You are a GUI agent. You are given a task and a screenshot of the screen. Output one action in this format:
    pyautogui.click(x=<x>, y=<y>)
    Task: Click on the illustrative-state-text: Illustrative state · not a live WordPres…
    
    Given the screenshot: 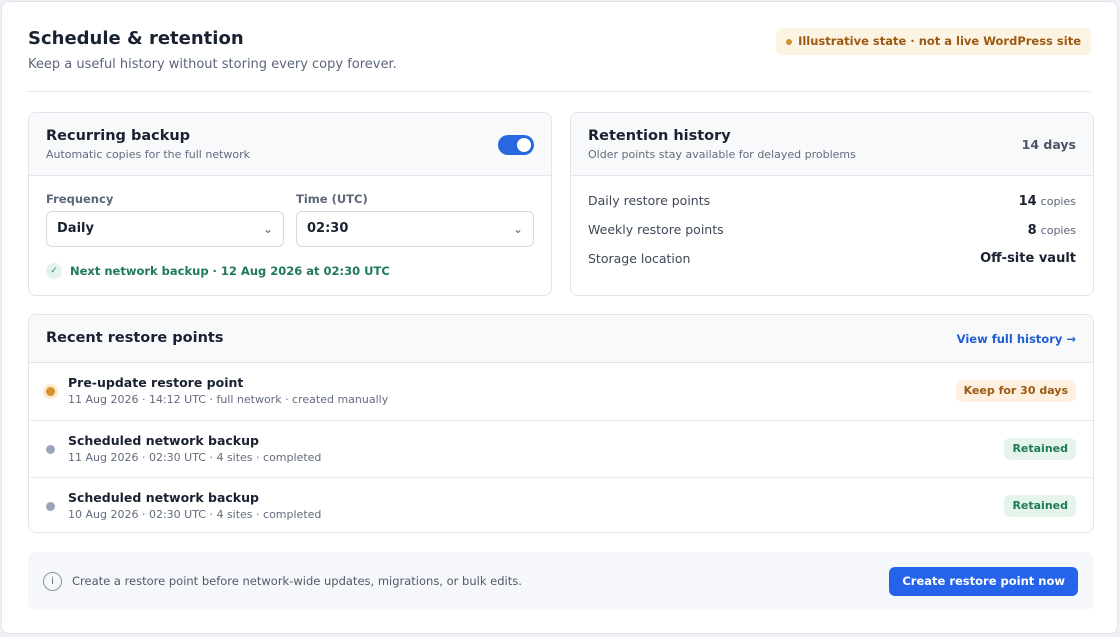 What is the action you would take?
    pyautogui.click(x=939, y=41)
    